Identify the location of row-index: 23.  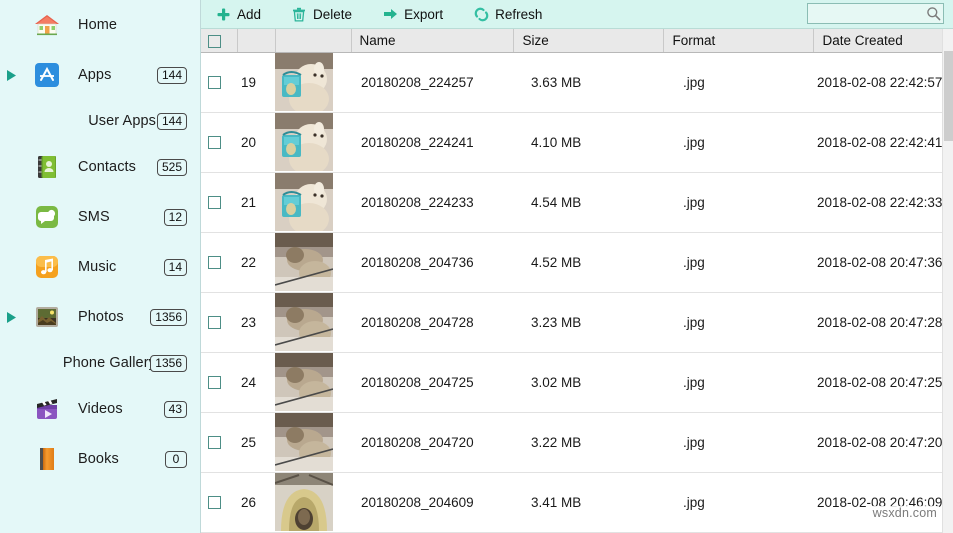
(256, 322).